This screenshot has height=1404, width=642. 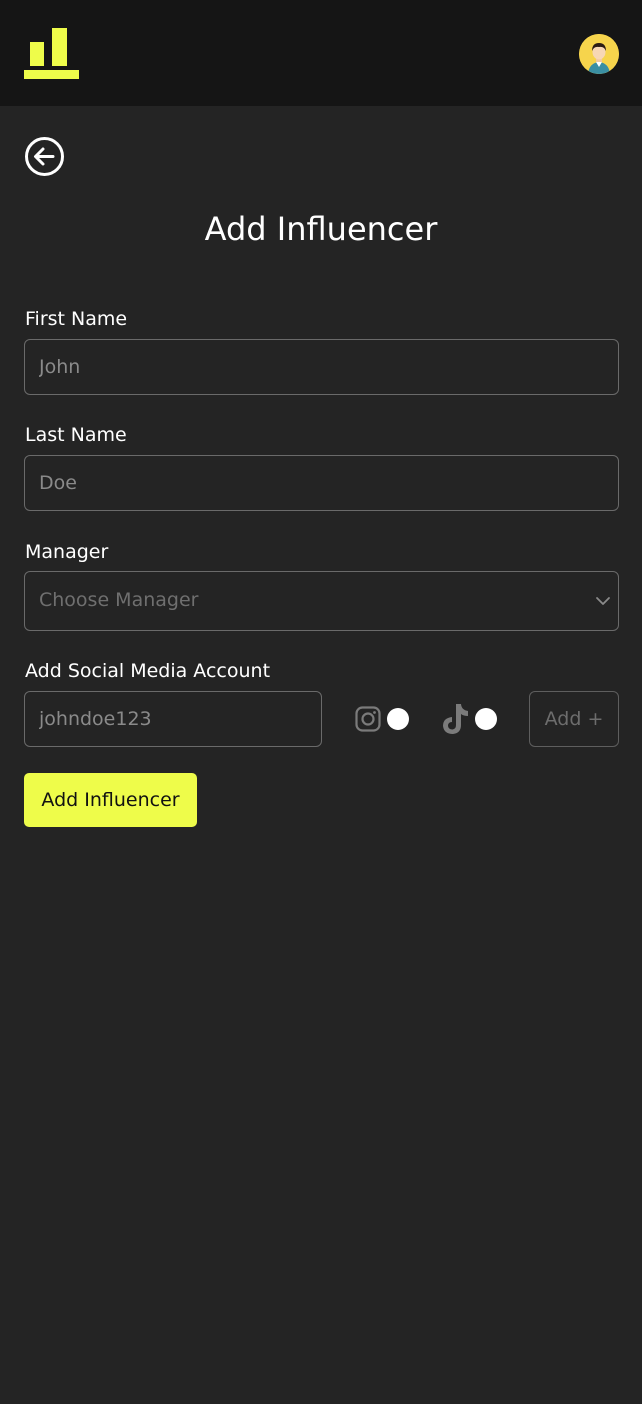 I want to click on first-name-input, so click(x=321, y=367).